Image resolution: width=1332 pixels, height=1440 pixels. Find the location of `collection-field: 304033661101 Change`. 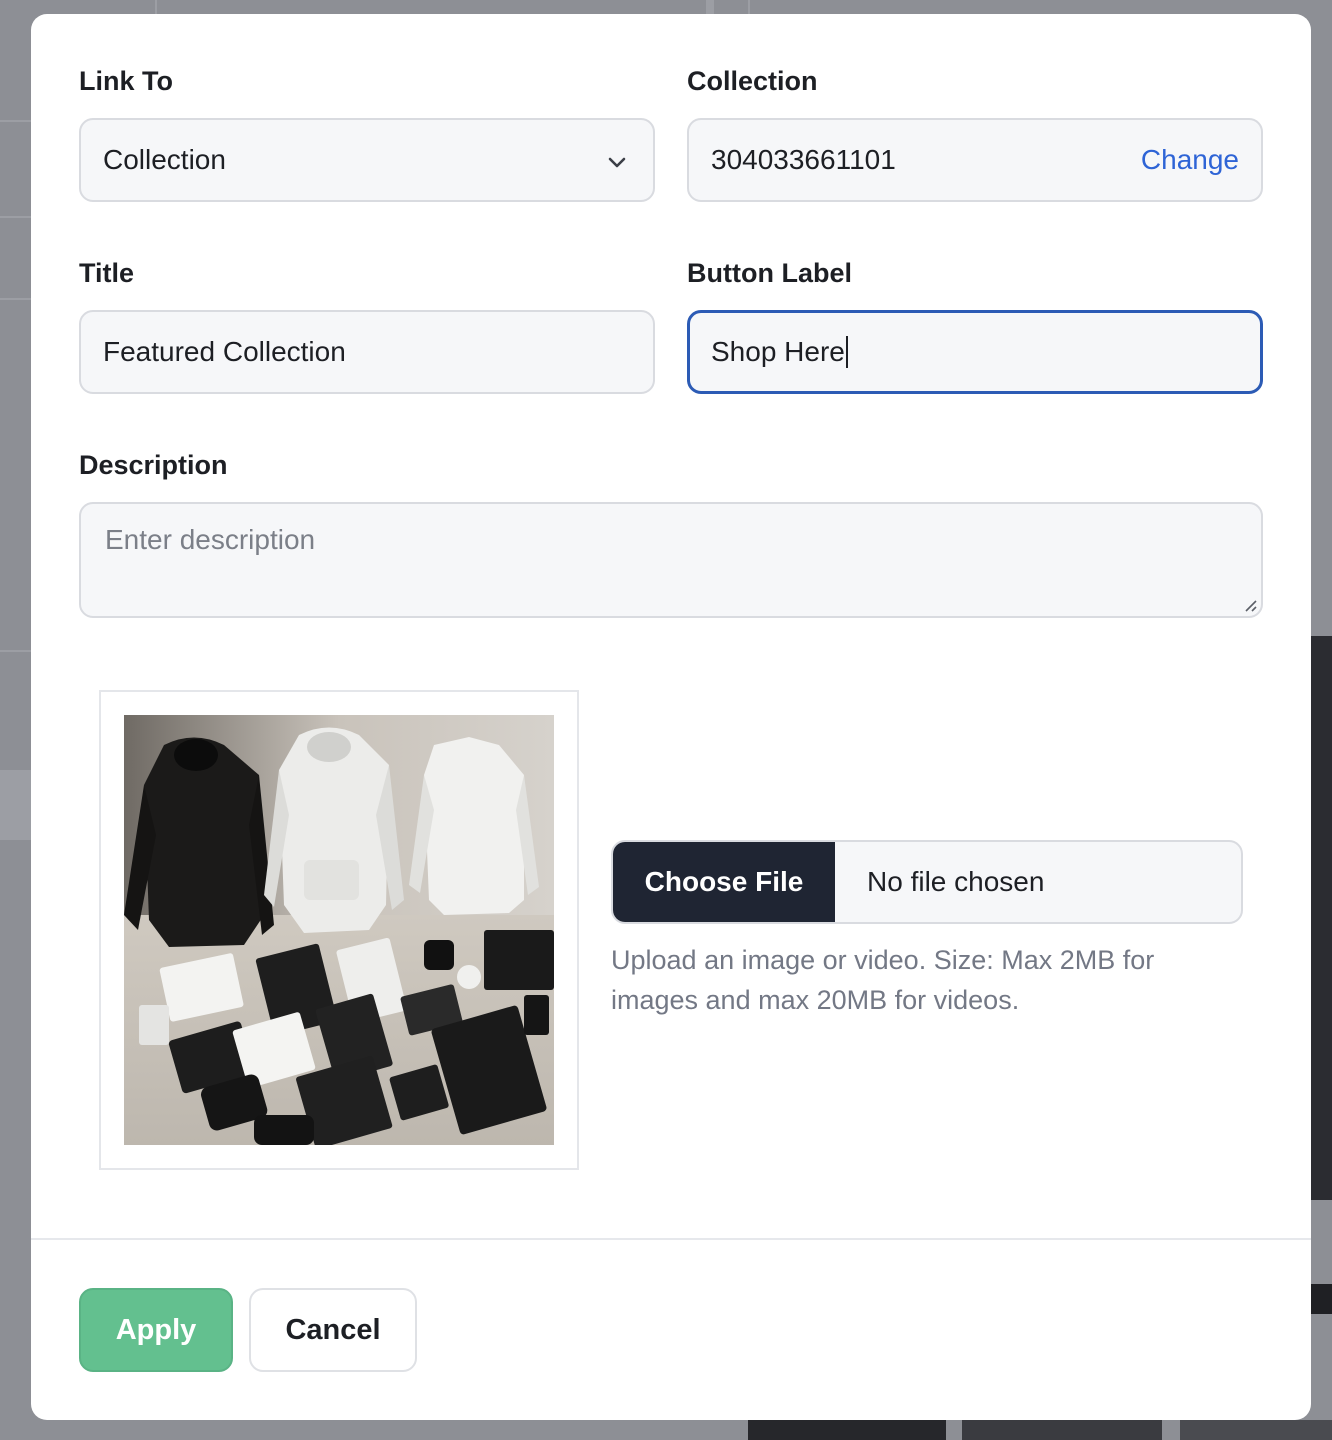

collection-field: 304033661101 Change is located at coordinates (975, 160).